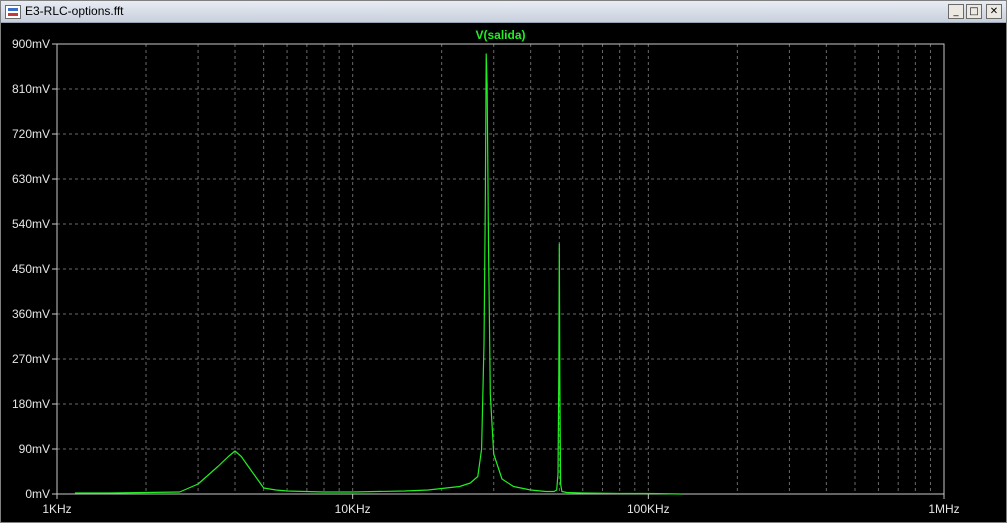 The width and height of the screenshot is (1007, 523). What do you see at coordinates (31, 314) in the screenshot?
I see `y-tick-label: 360mV` at bounding box center [31, 314].